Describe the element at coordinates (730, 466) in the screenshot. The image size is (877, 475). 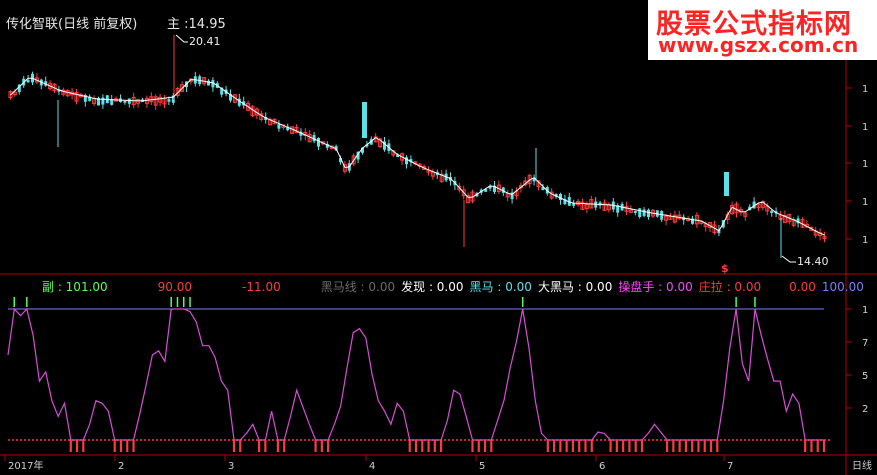
I see `x-tick-label: 7` at that location.